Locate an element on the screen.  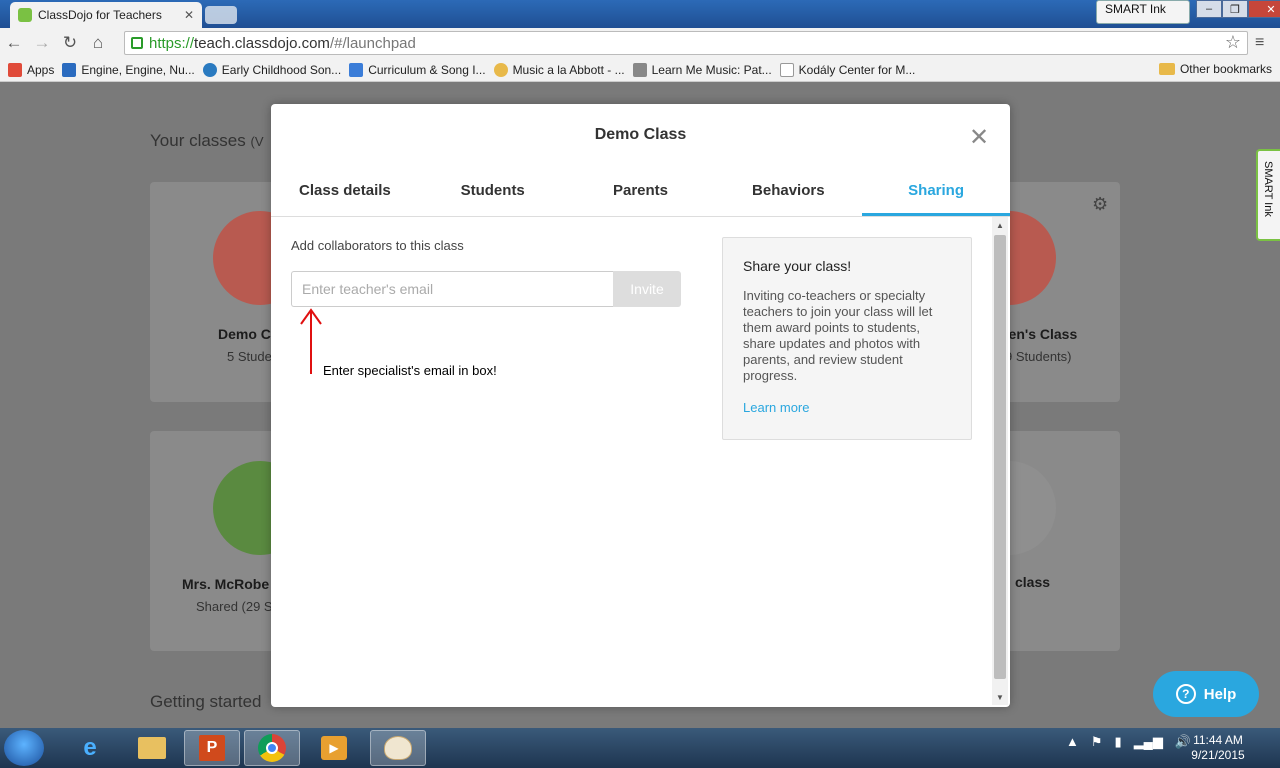
class-card-name: Demo C is located at coordinates (244, 334).